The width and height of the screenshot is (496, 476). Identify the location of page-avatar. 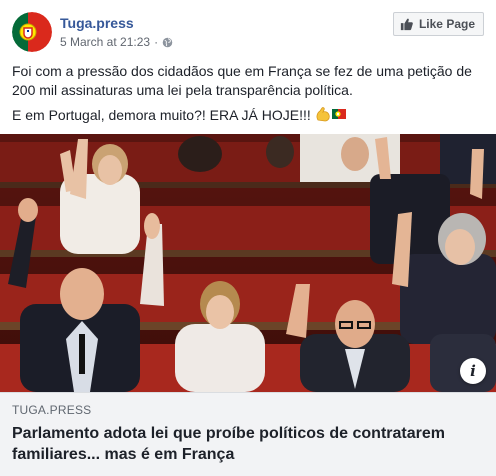
(32, 32).